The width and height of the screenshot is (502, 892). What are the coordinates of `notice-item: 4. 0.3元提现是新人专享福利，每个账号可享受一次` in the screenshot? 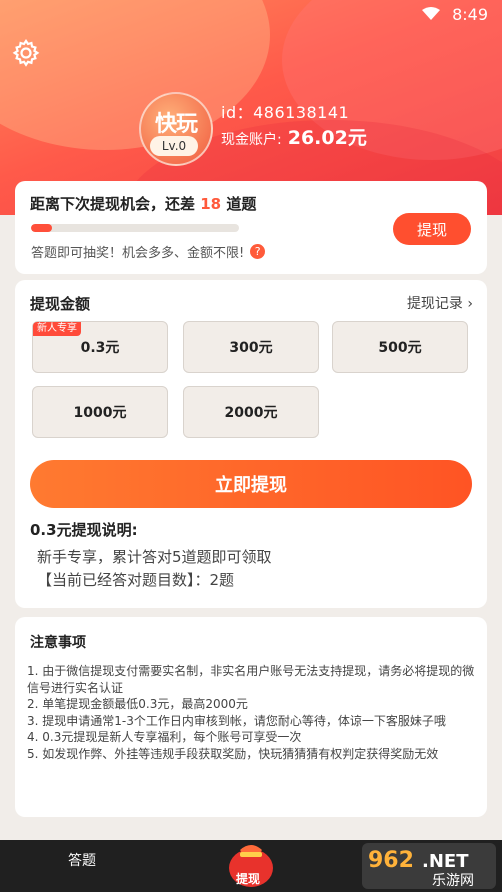 It's located at (164, 737).